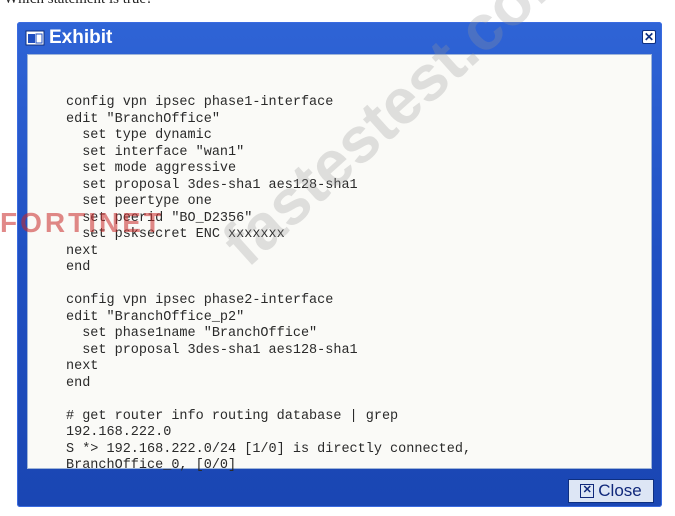 This screenshot has width=675, height=516. Describe the element at coordinates (649, 37) in the screenshot. I see `title-close-icon: ✕` at that location.